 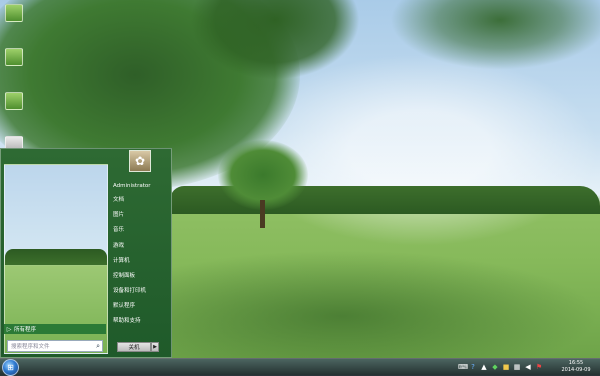 What do you see at coordinates (495, 35) in the screenshot?
I see `tree-canopy-right` at bounding box center [495, 35].